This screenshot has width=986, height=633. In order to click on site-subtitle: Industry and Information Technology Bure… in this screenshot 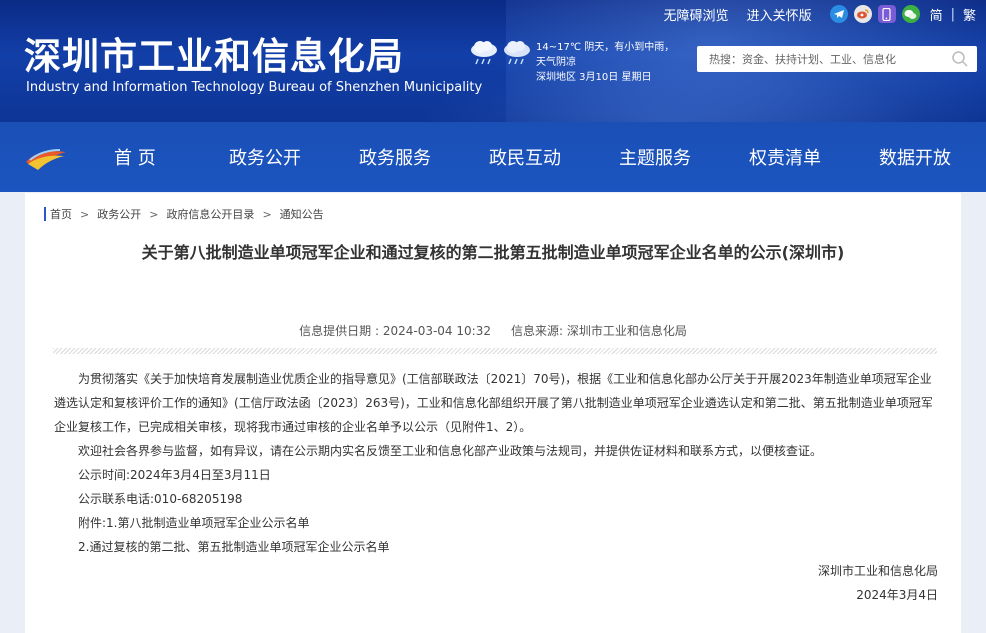, I will do `click(254, 87)`.